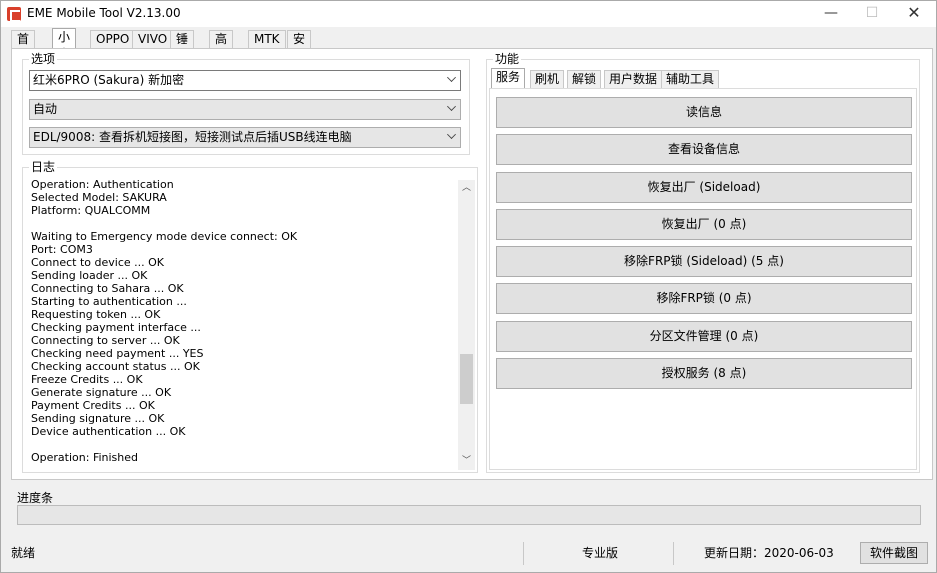 The image size is (937, 573). I want to click on log-scrollbar: ︿ ﹀, so click(466, 325).